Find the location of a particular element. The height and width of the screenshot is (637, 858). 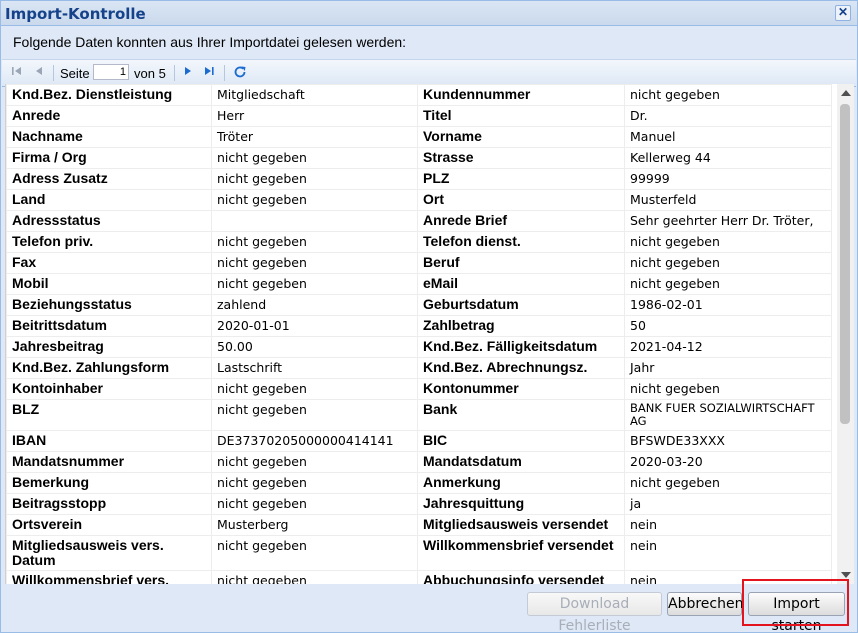

table-row: Adress Zusatz nicht gegeben PLZ 99999 is located at coordinates (419, 179).